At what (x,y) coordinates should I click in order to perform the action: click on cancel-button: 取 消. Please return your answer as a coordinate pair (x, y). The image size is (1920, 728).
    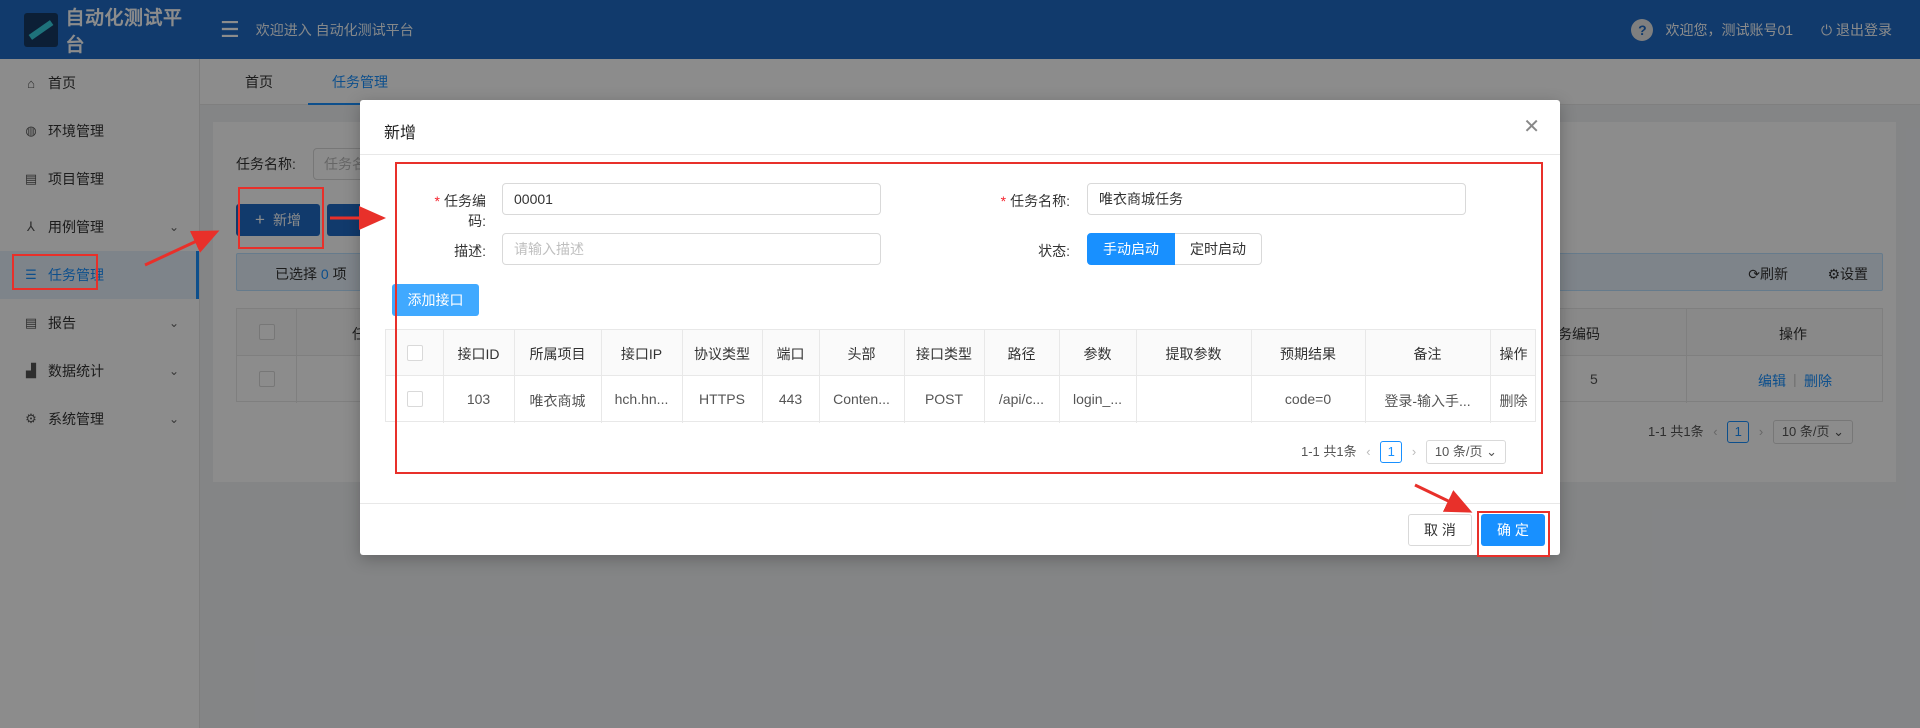
    Looking at the image, I should click on (1440, 530).